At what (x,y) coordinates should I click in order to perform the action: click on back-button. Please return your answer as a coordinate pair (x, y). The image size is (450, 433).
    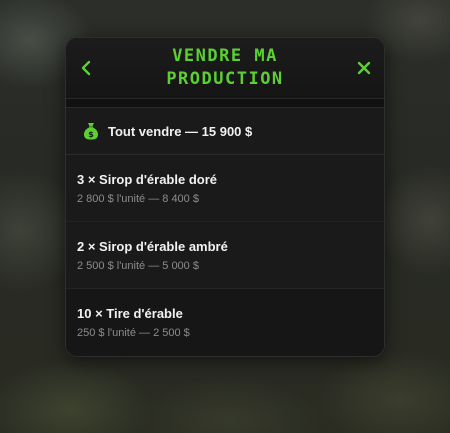
    Looking at the image, I should click on (86, 68).